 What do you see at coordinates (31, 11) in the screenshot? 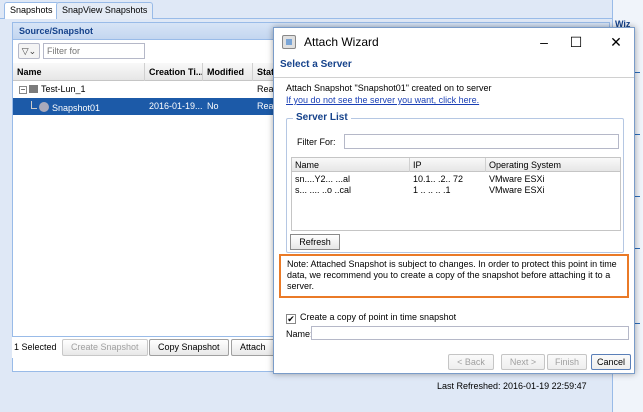
I see `tab-snapshots: Snapshots` at bounding box center [31, 11].